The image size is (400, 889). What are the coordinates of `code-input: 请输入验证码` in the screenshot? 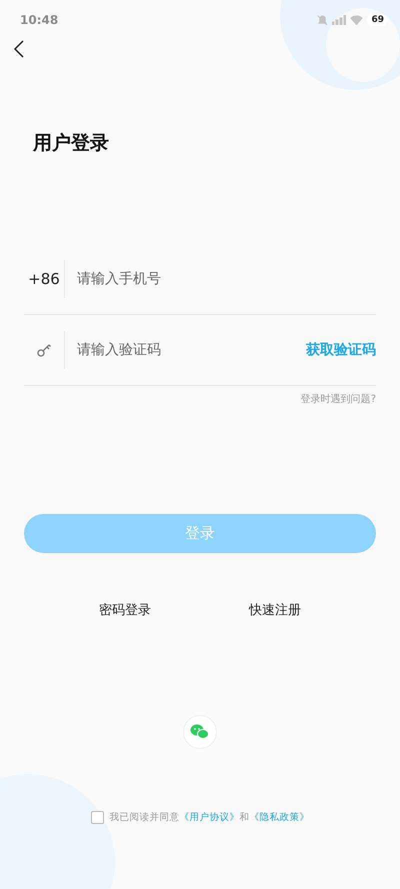 It's located at (190, 350).